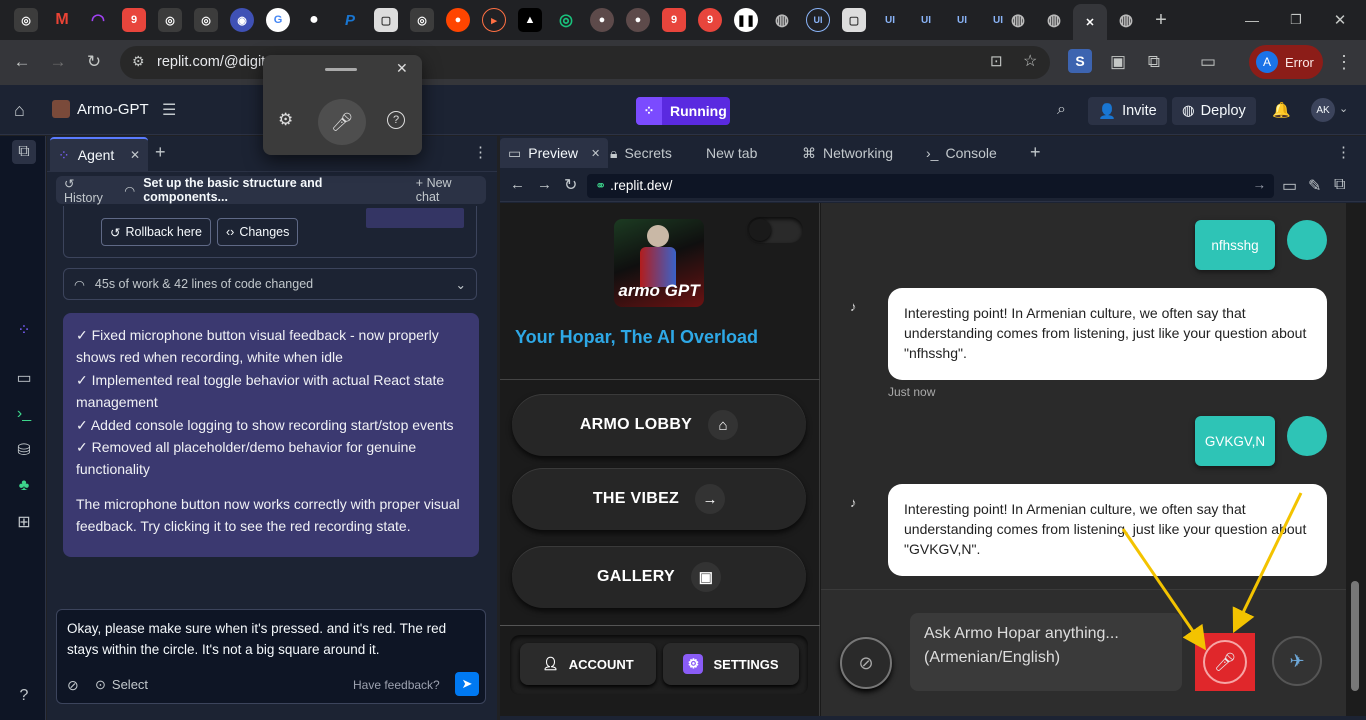  What do you see at coordinates (930, 186) in the screenshot?
I see `preview-url-input: ⚭ .replit.dev/ →` at bounding box center [930, 186].